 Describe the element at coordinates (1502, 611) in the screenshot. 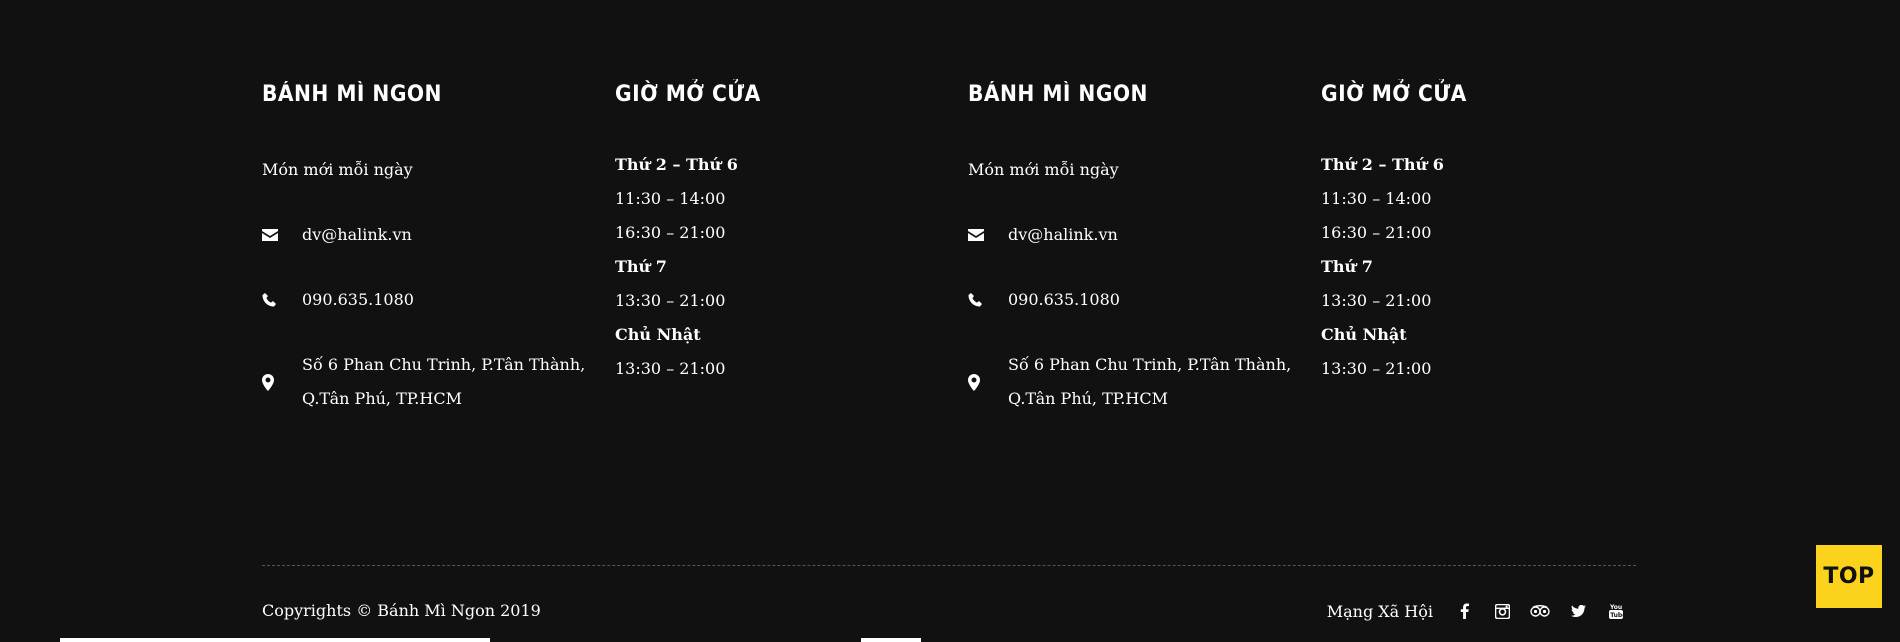

I see `instagram-icon` at that location.